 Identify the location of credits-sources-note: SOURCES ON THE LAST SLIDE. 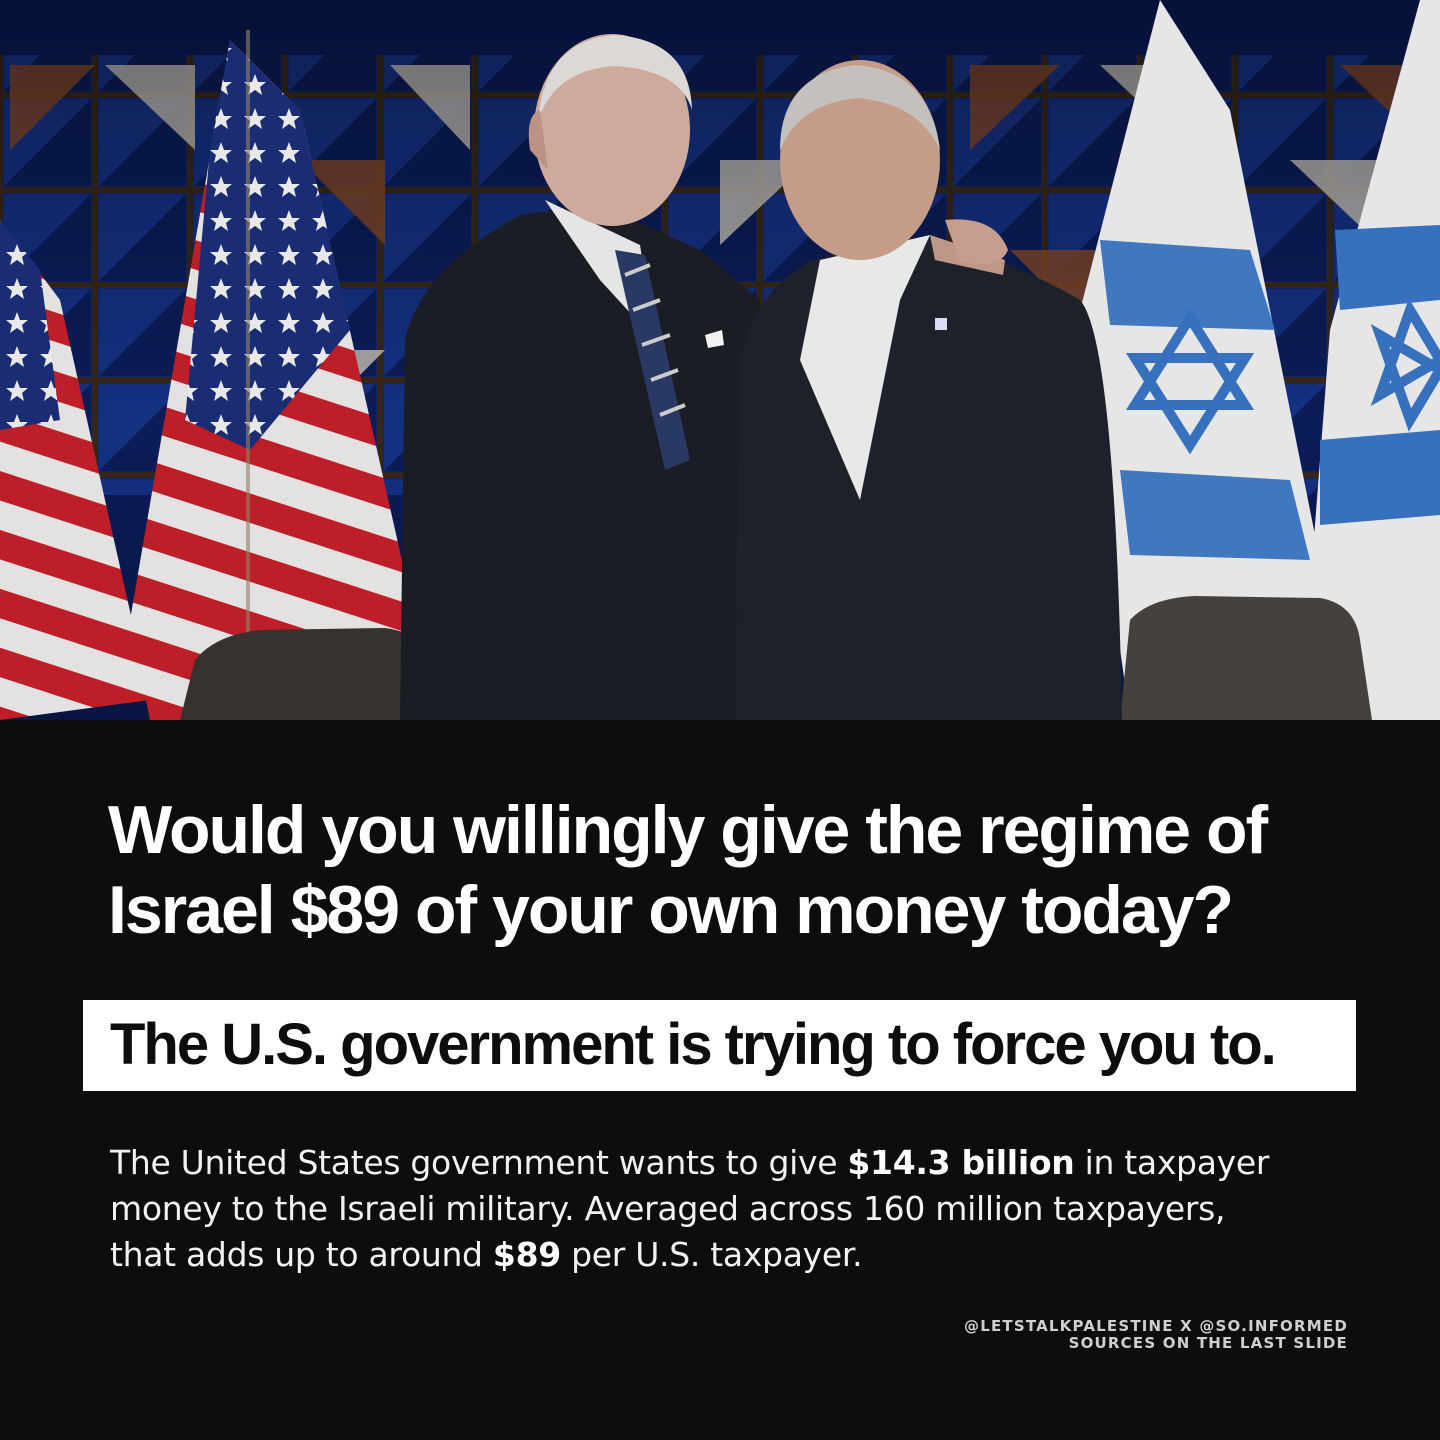
(1208, 1343).